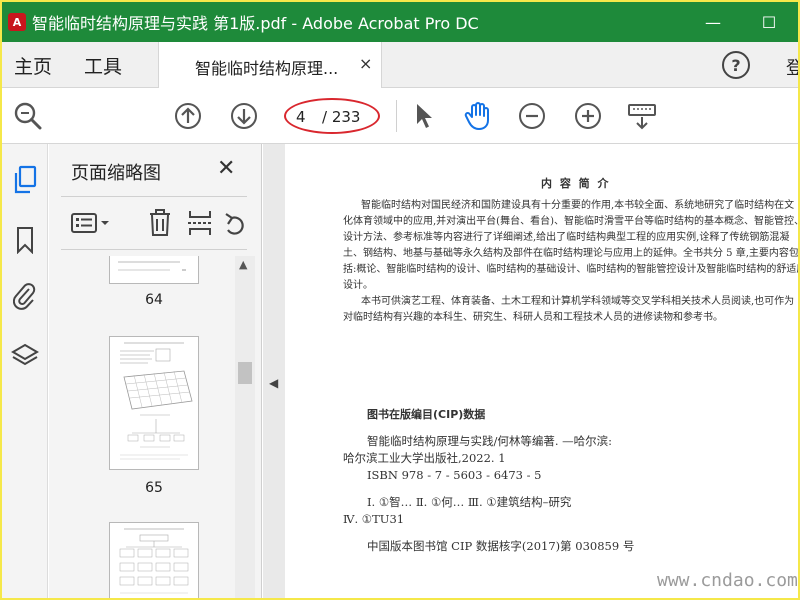 The image size is (800, 600). I want to click on panel-toolbar, so click(154, 223).